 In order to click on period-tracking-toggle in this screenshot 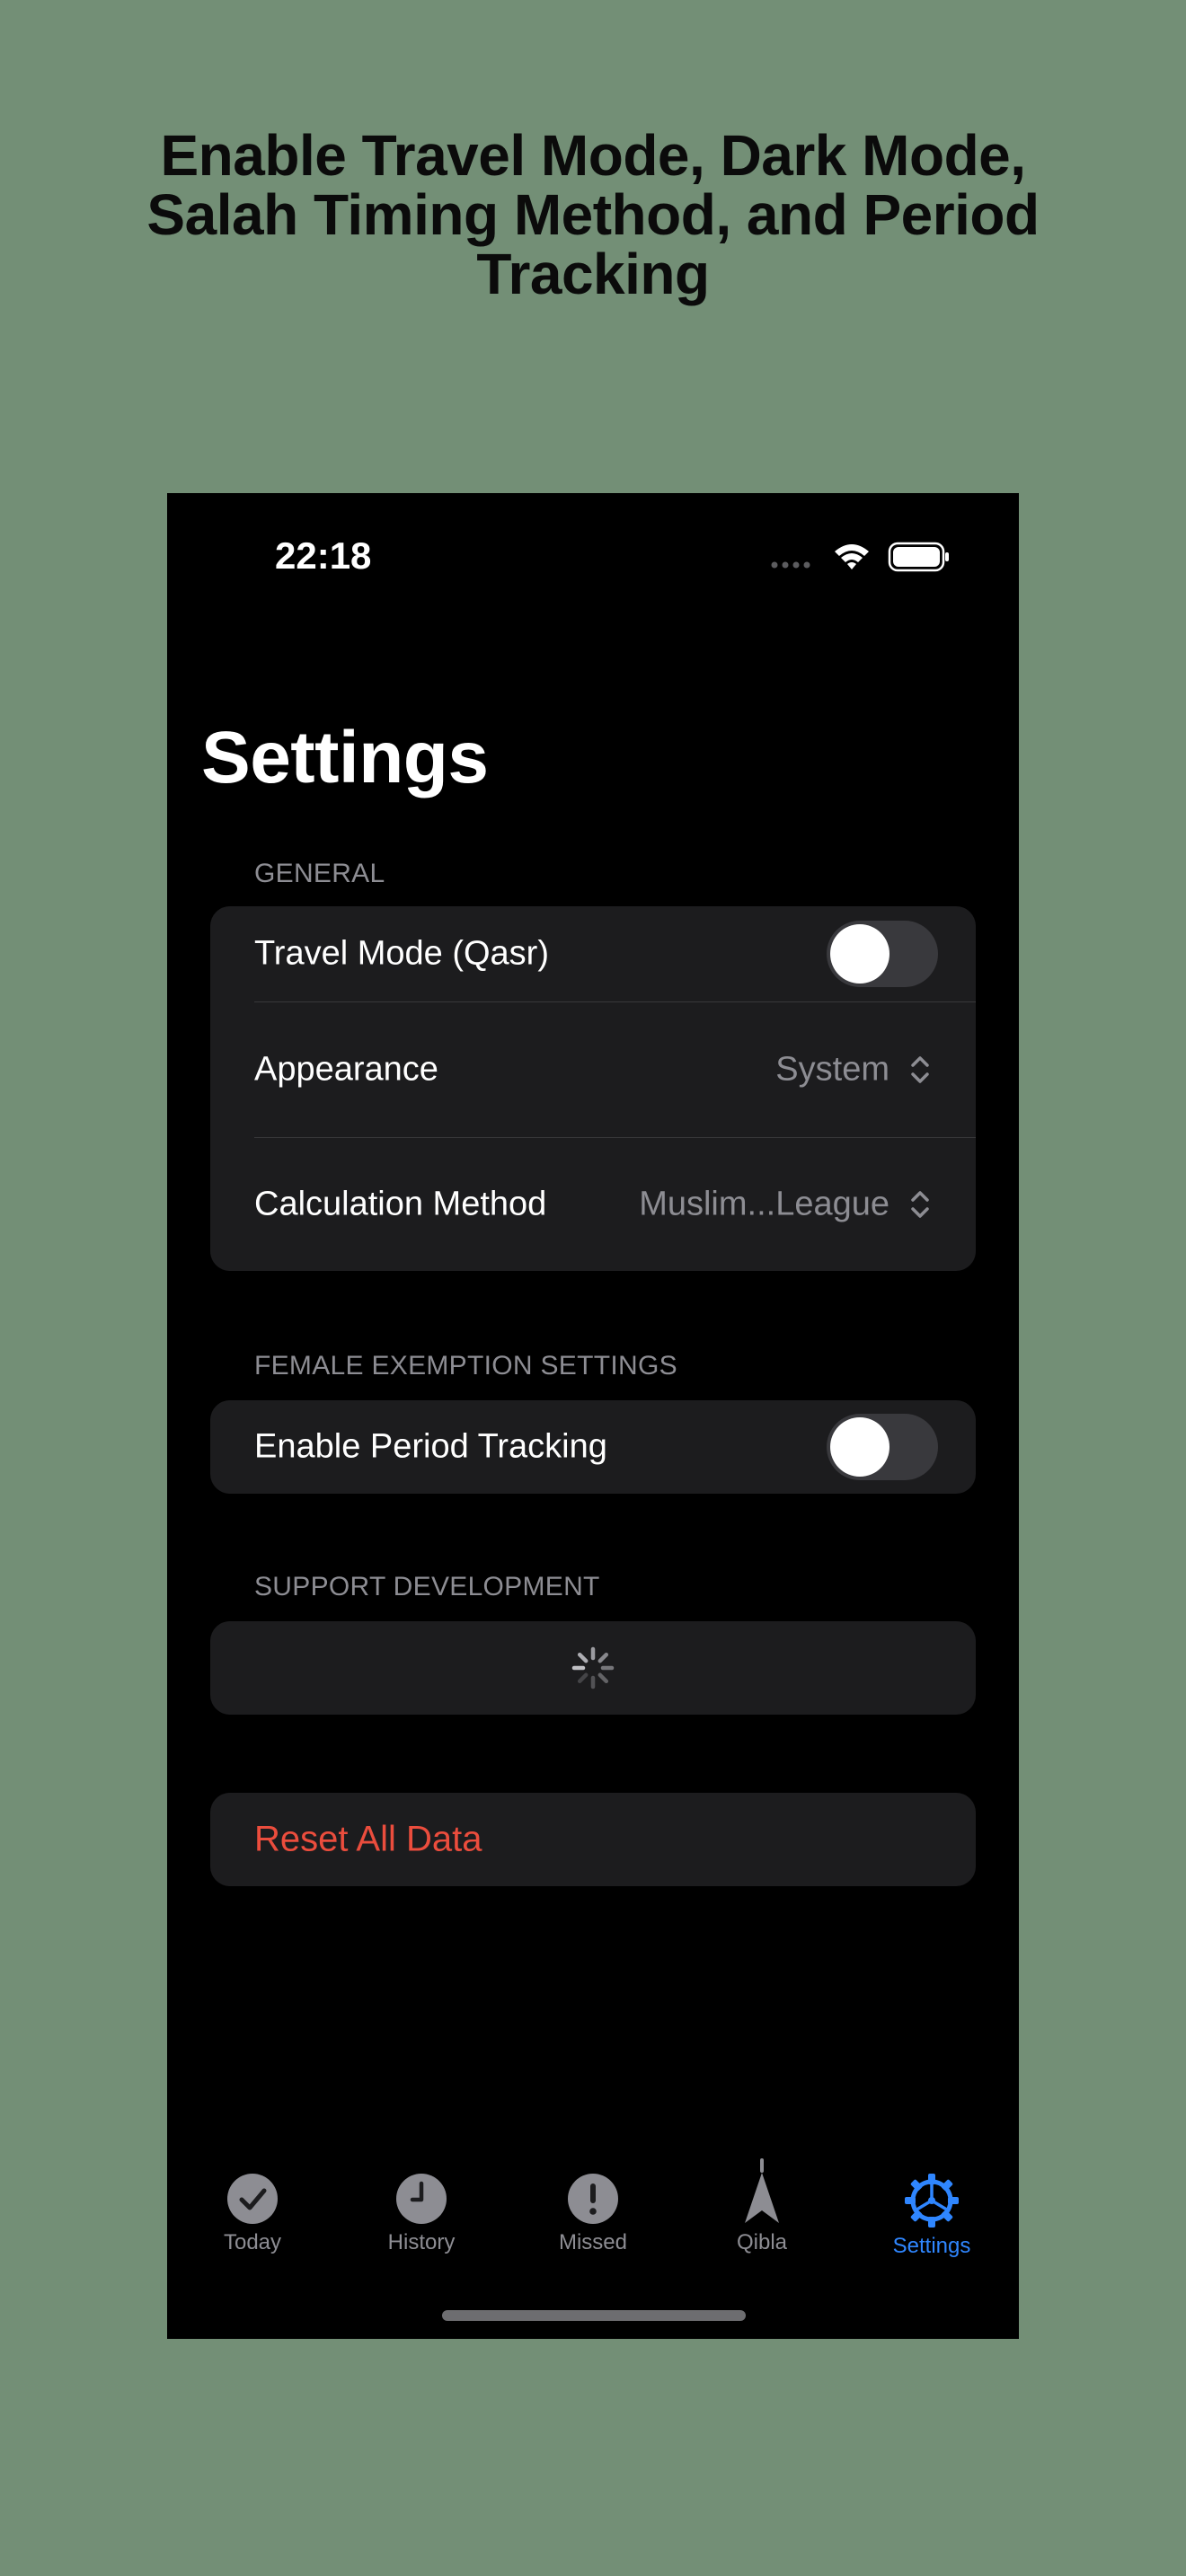, I will do `click(882, 1447)`.